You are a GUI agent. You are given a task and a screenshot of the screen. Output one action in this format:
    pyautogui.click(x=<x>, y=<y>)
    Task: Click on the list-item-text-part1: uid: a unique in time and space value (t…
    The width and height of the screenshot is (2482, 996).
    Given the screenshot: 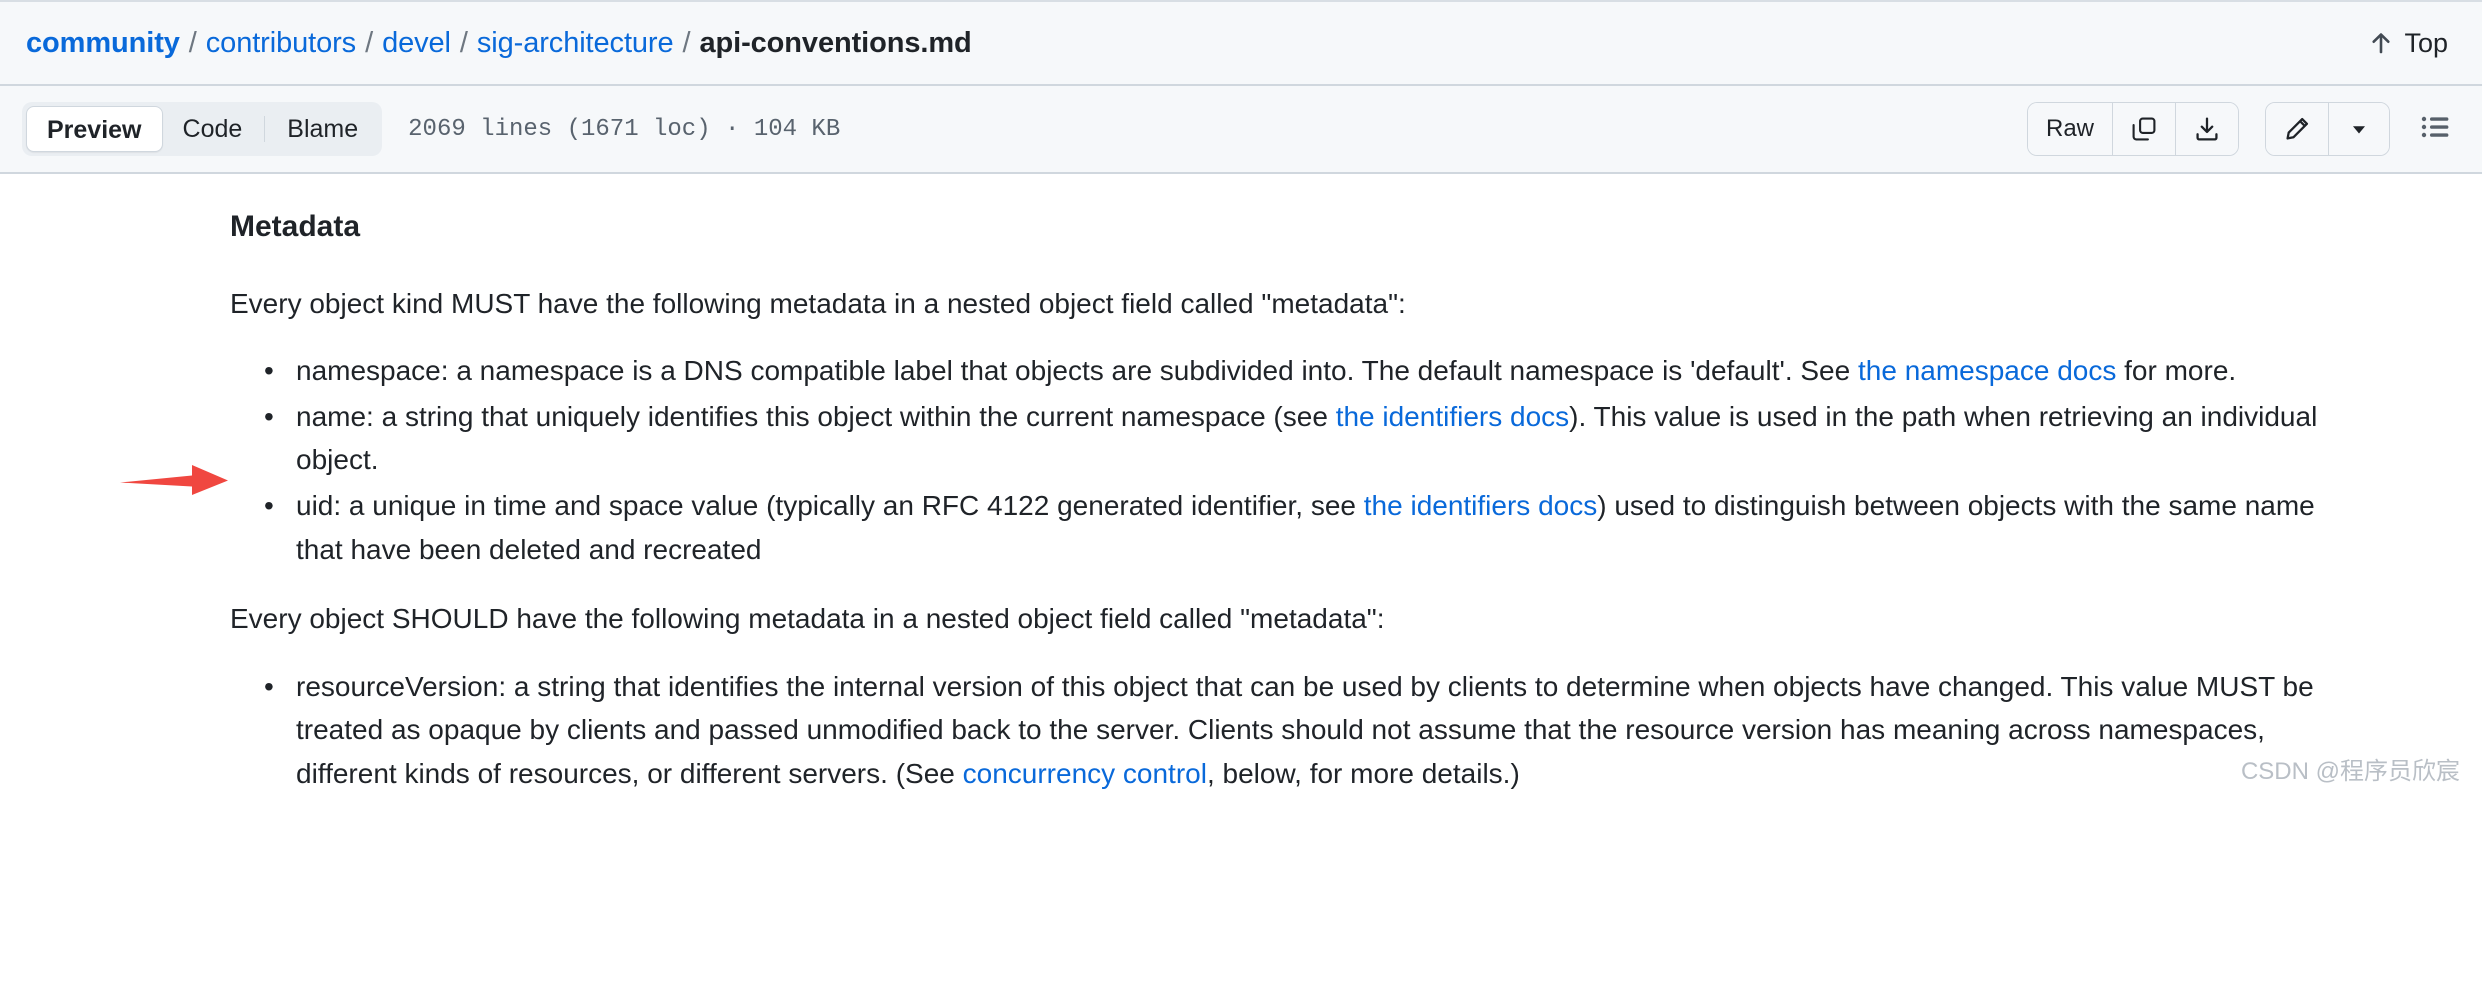 What is the action you would take?
    pyautogui.click(x=830, y=505)
    